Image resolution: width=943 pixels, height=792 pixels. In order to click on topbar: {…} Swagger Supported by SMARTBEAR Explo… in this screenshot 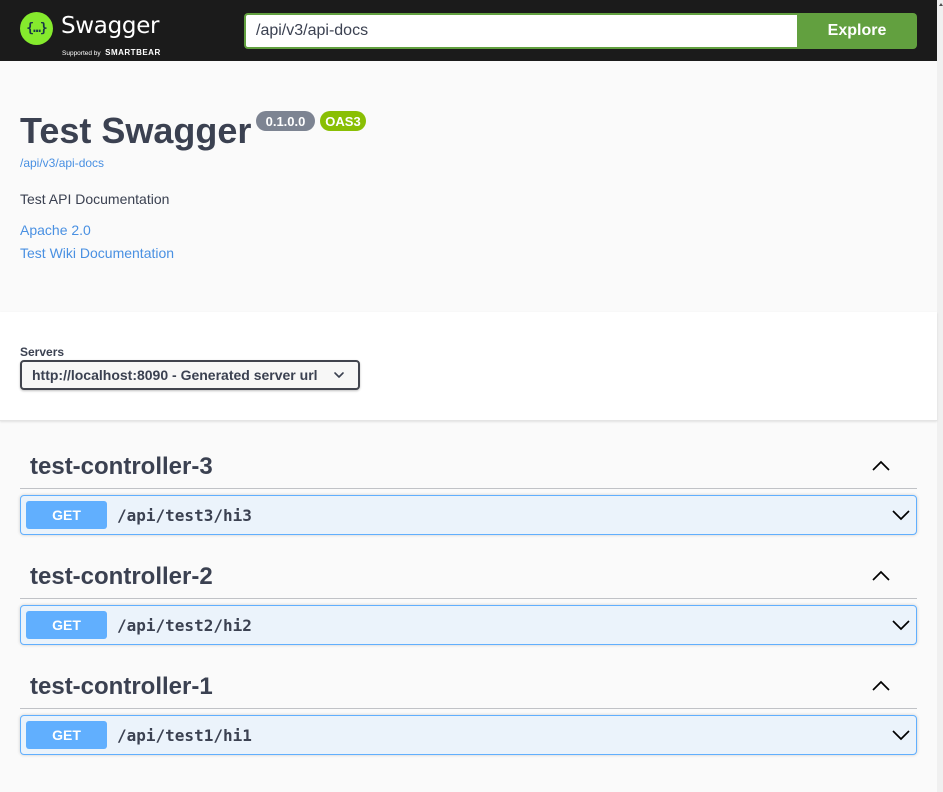, I will do `click(468, 30)`.